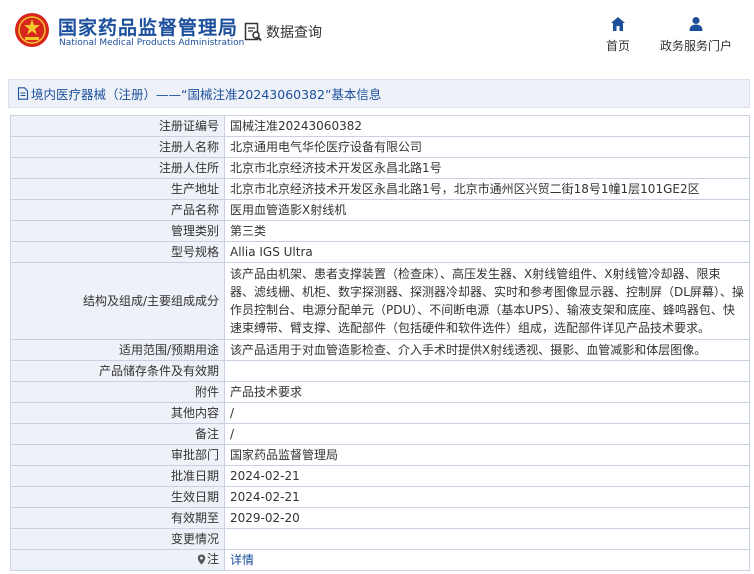  I want to click on table-row: 注册人住所 北京市北京经济技术开发区永昌北路1号, so click(380, 168).